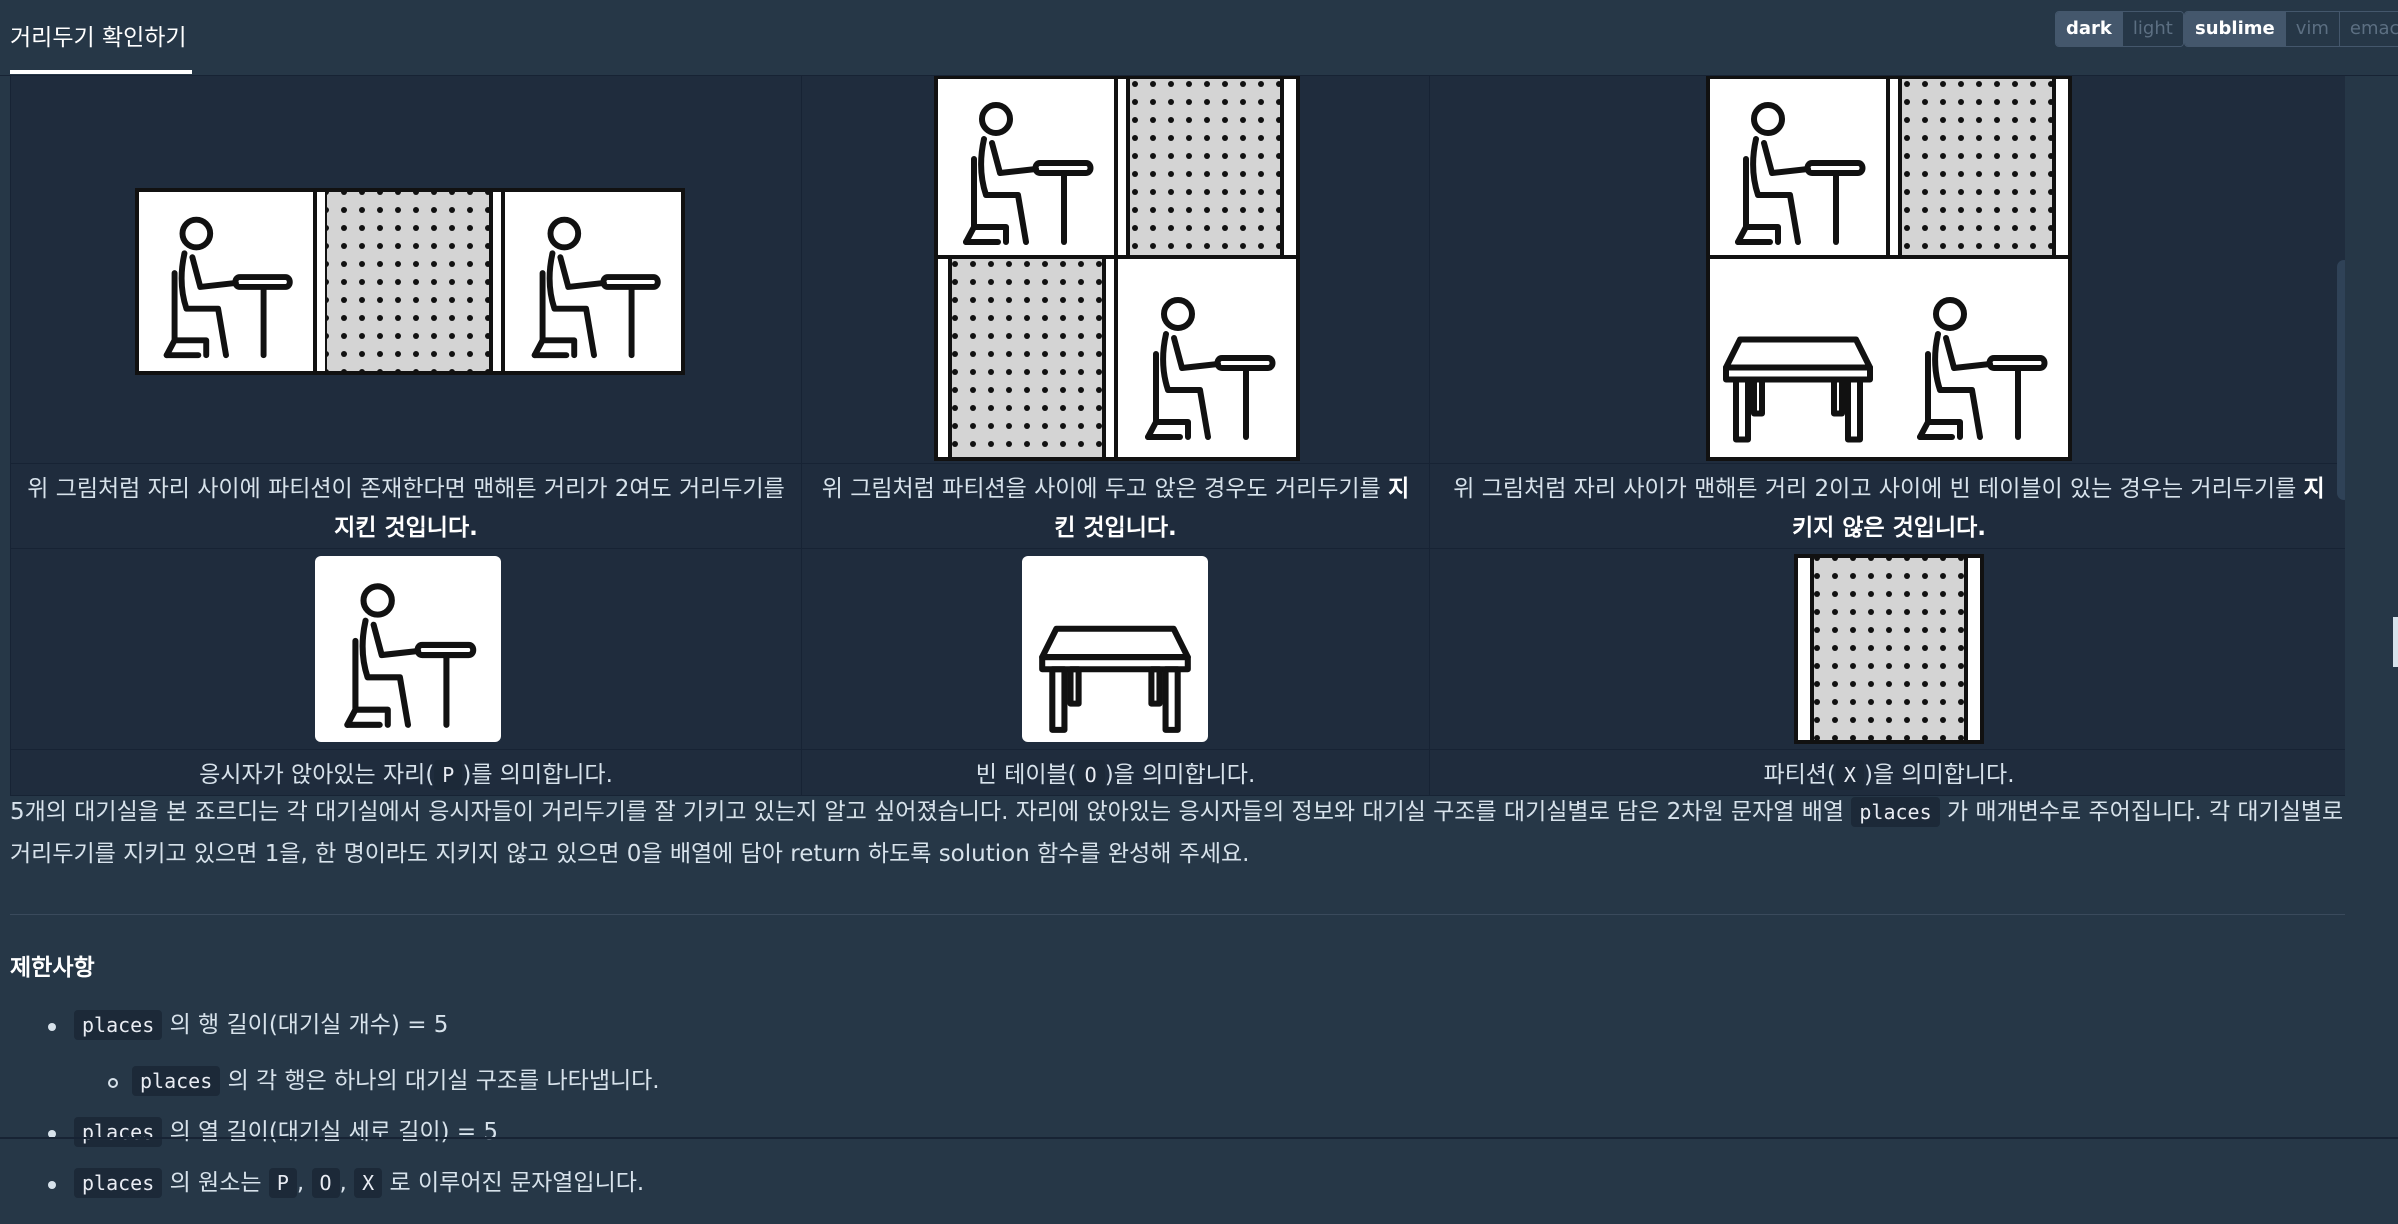 The height and width of the screenshot is (1224, 2398). What do you see at coordinates (113, 1083) in the screenshot?
I see `bullet-circle` at bounding box center [113, 1083].